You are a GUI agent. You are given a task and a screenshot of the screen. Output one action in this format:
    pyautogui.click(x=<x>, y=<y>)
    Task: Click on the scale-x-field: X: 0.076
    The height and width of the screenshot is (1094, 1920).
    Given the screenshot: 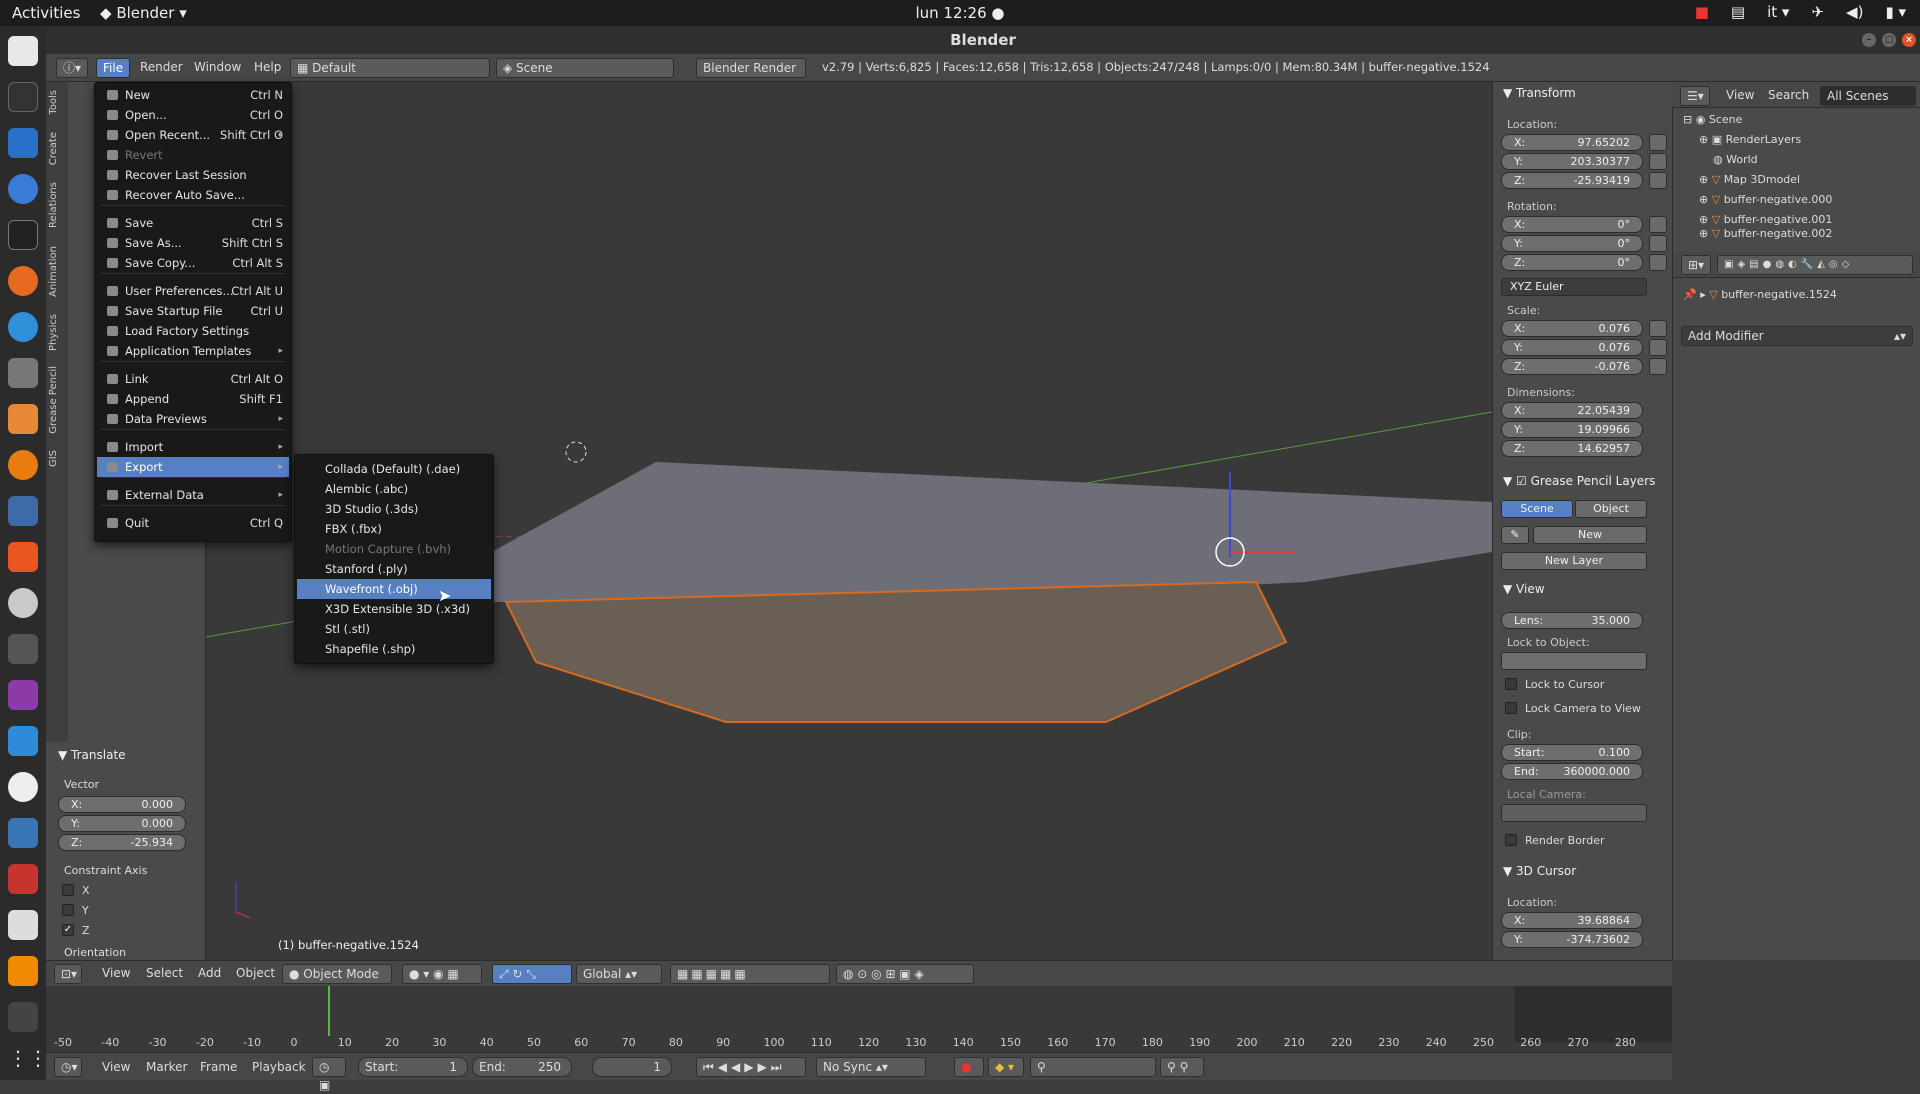 What is the action you would take?
    pyautogui.click(x=1572, y=328)
    